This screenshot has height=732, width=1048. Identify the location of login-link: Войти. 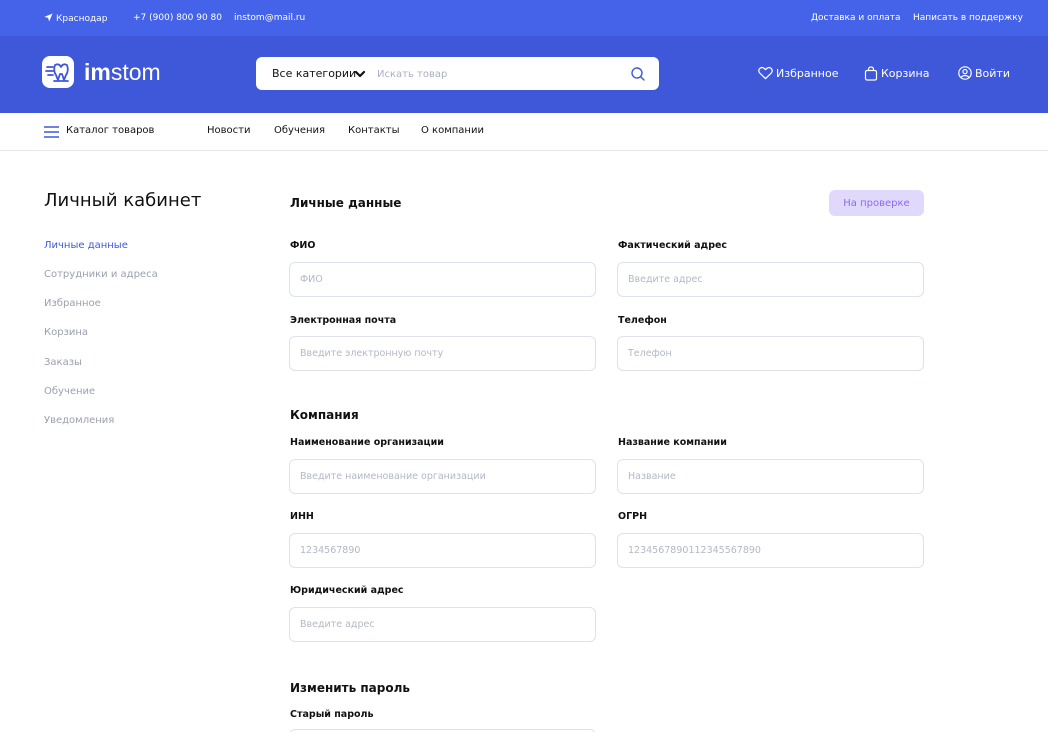
(984, 73).